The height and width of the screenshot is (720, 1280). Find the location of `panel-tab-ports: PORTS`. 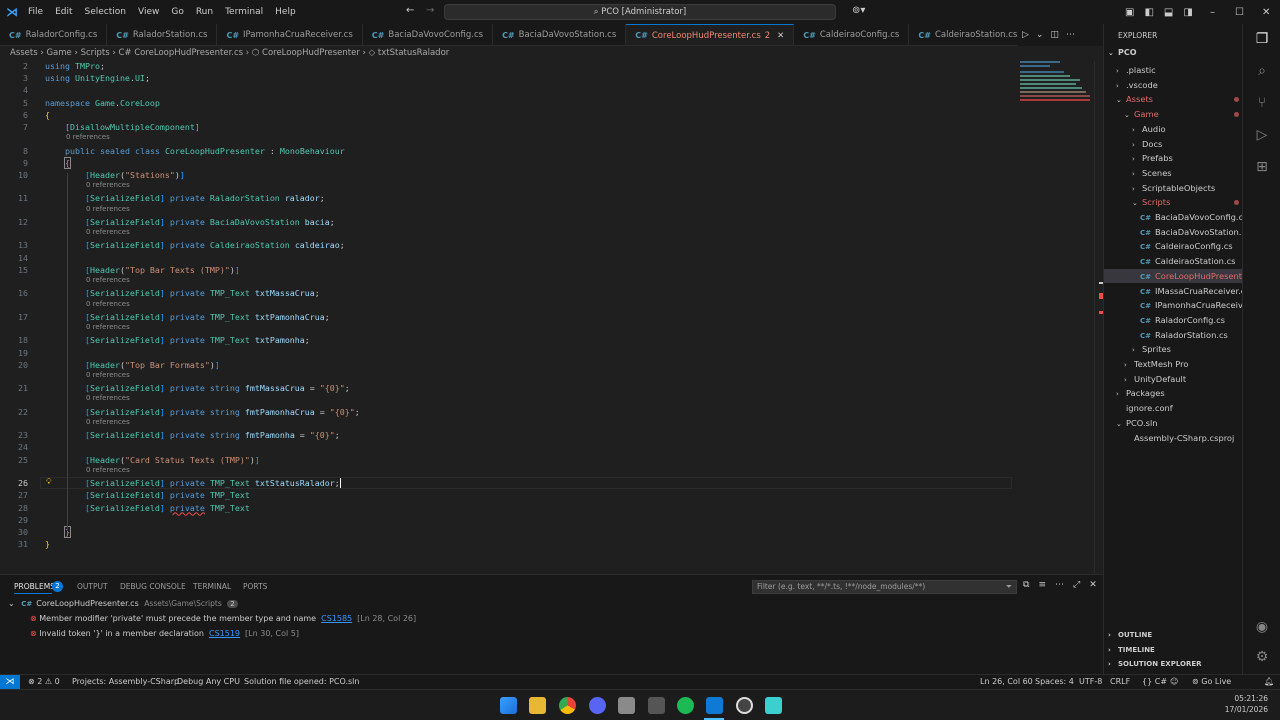

panel-tab-ports: PORTS is located at coordinates (255, 586).